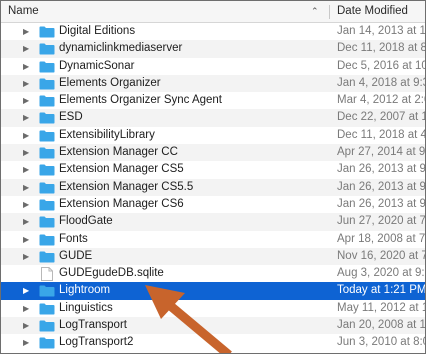 This screenshot has width=426, height=354. I want to click on item-date-modified: Dec 11, 2018 at 8:, so click(381, 48).